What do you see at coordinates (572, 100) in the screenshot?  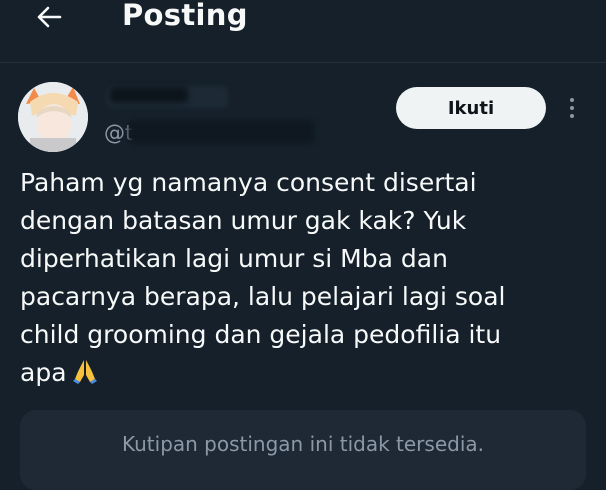 I see `more-vertical-icon` at bounding box center [572, 100].